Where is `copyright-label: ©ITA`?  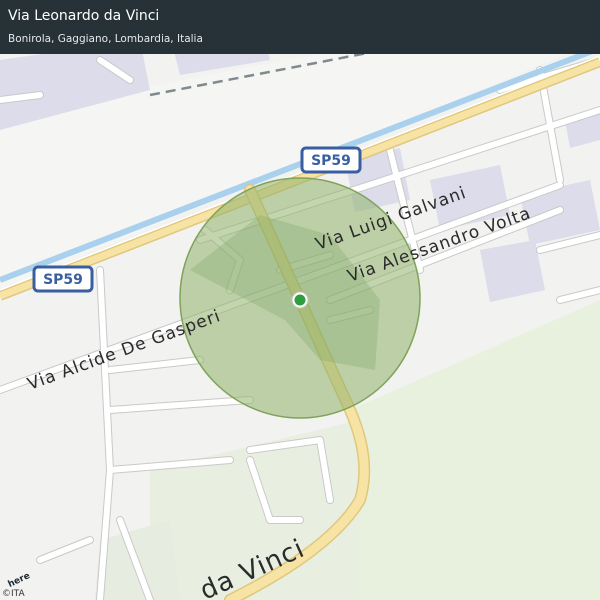 copyright-label: ©ITA is located at coordinates (13, 594).